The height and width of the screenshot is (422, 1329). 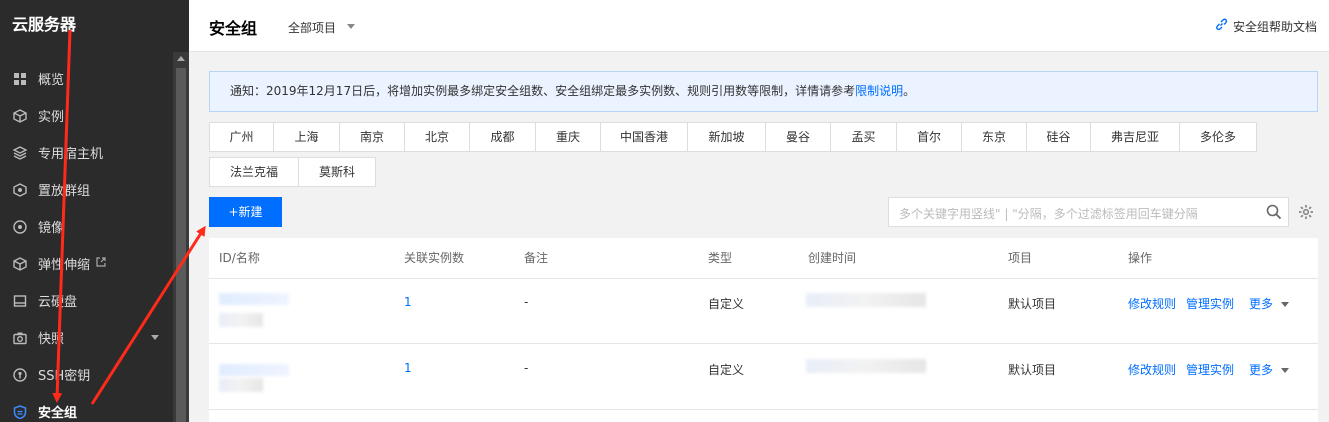 What do you see at coordinates (51, 117) in the screenshot?
I see `sidebar-item-label: 实例` at bounding box center [51, 117].